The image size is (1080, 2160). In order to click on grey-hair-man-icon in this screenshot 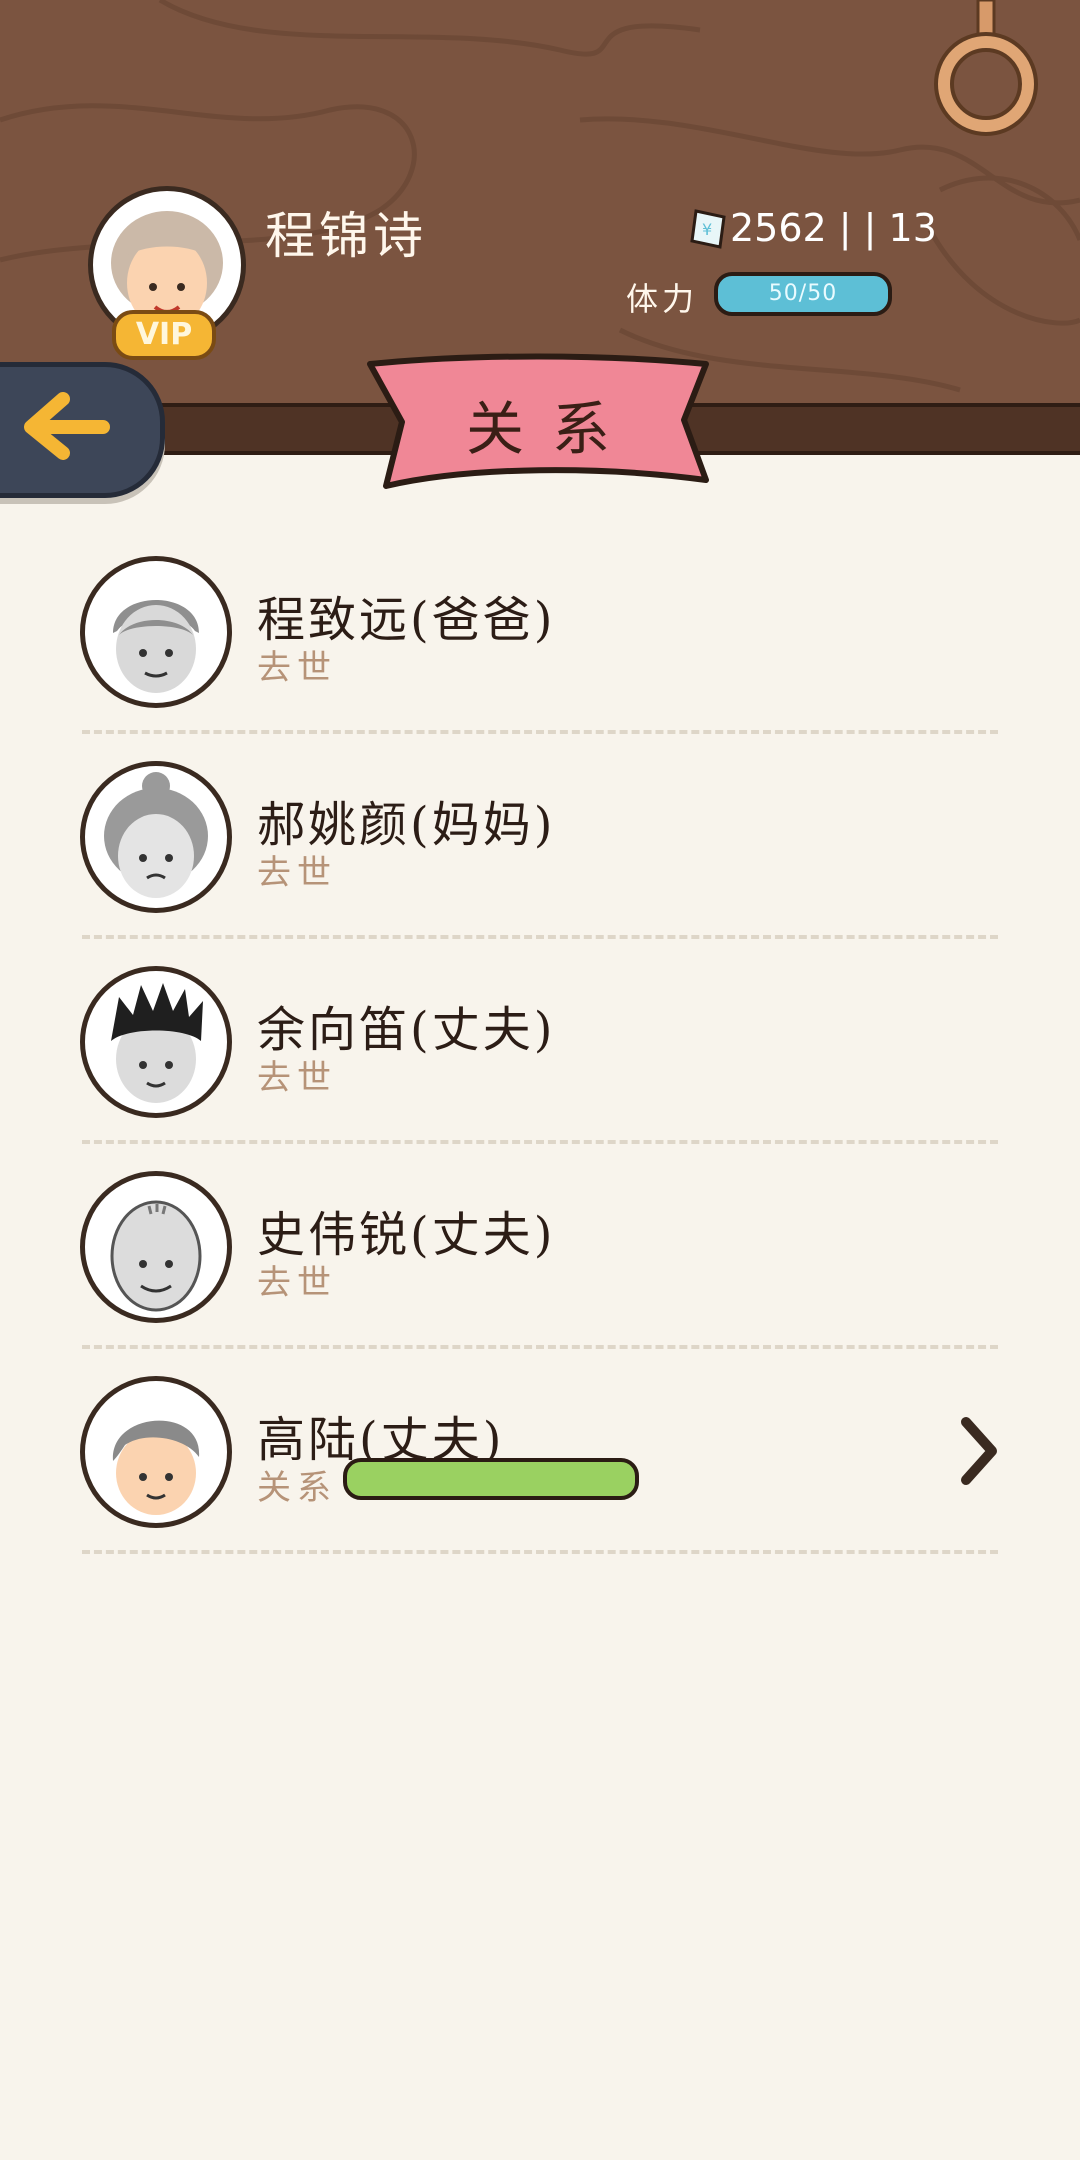, I will do `click(156, 1452)`.